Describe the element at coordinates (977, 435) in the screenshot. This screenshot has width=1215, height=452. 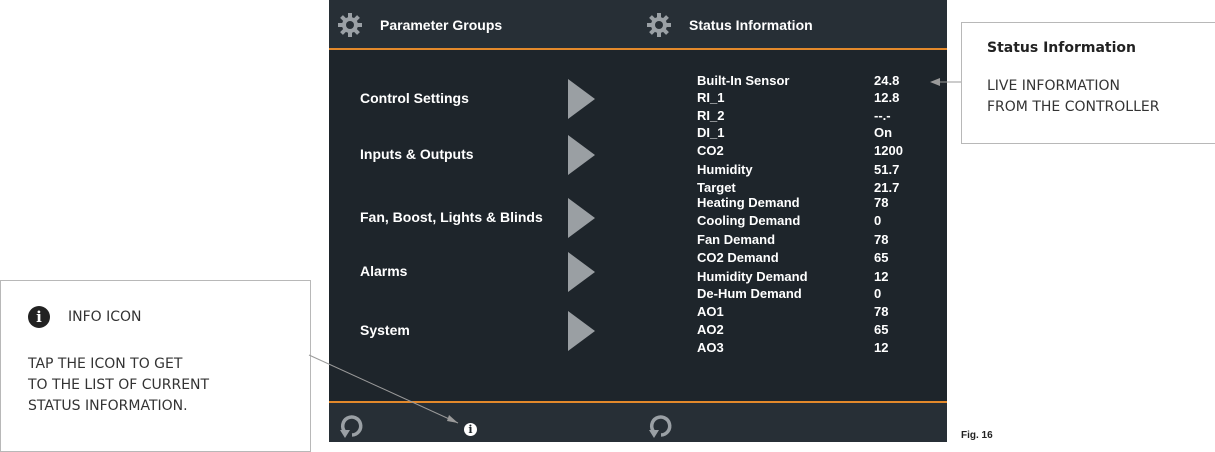
I see `figure-label: Fig. 16` at that location.